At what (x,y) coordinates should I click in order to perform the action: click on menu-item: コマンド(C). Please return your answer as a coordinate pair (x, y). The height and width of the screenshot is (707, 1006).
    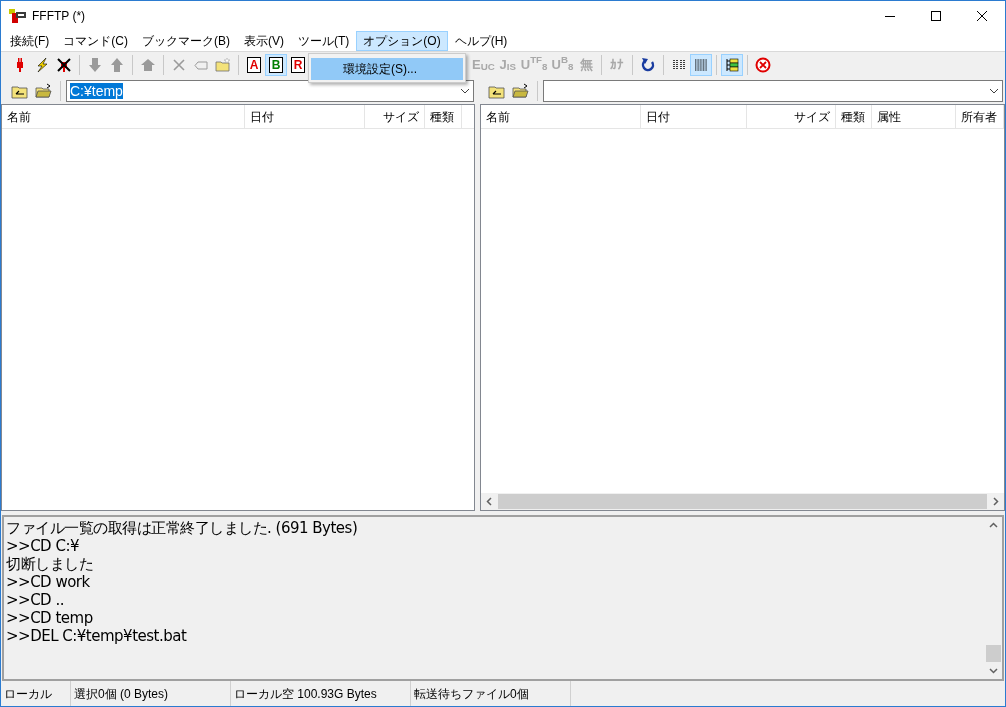
    Looking at the image, I should click on (95, 41).